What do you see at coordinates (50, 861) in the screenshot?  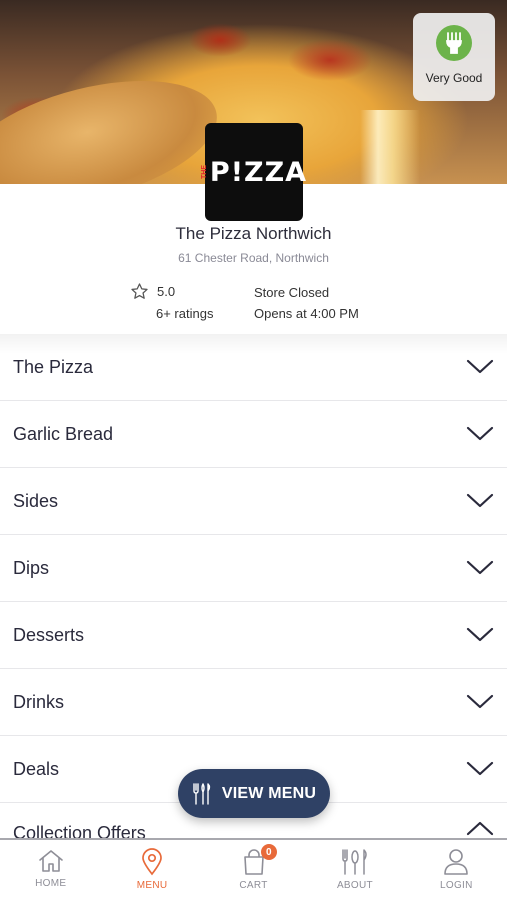 I see `home-icon` at bounding box center [50, 861].